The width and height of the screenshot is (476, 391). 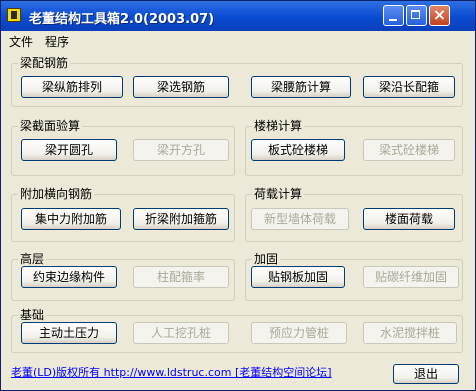 What do you see at coordinates (14, 15) in the screenshot?
I see `app-icon` at bounding box center [14, 15].